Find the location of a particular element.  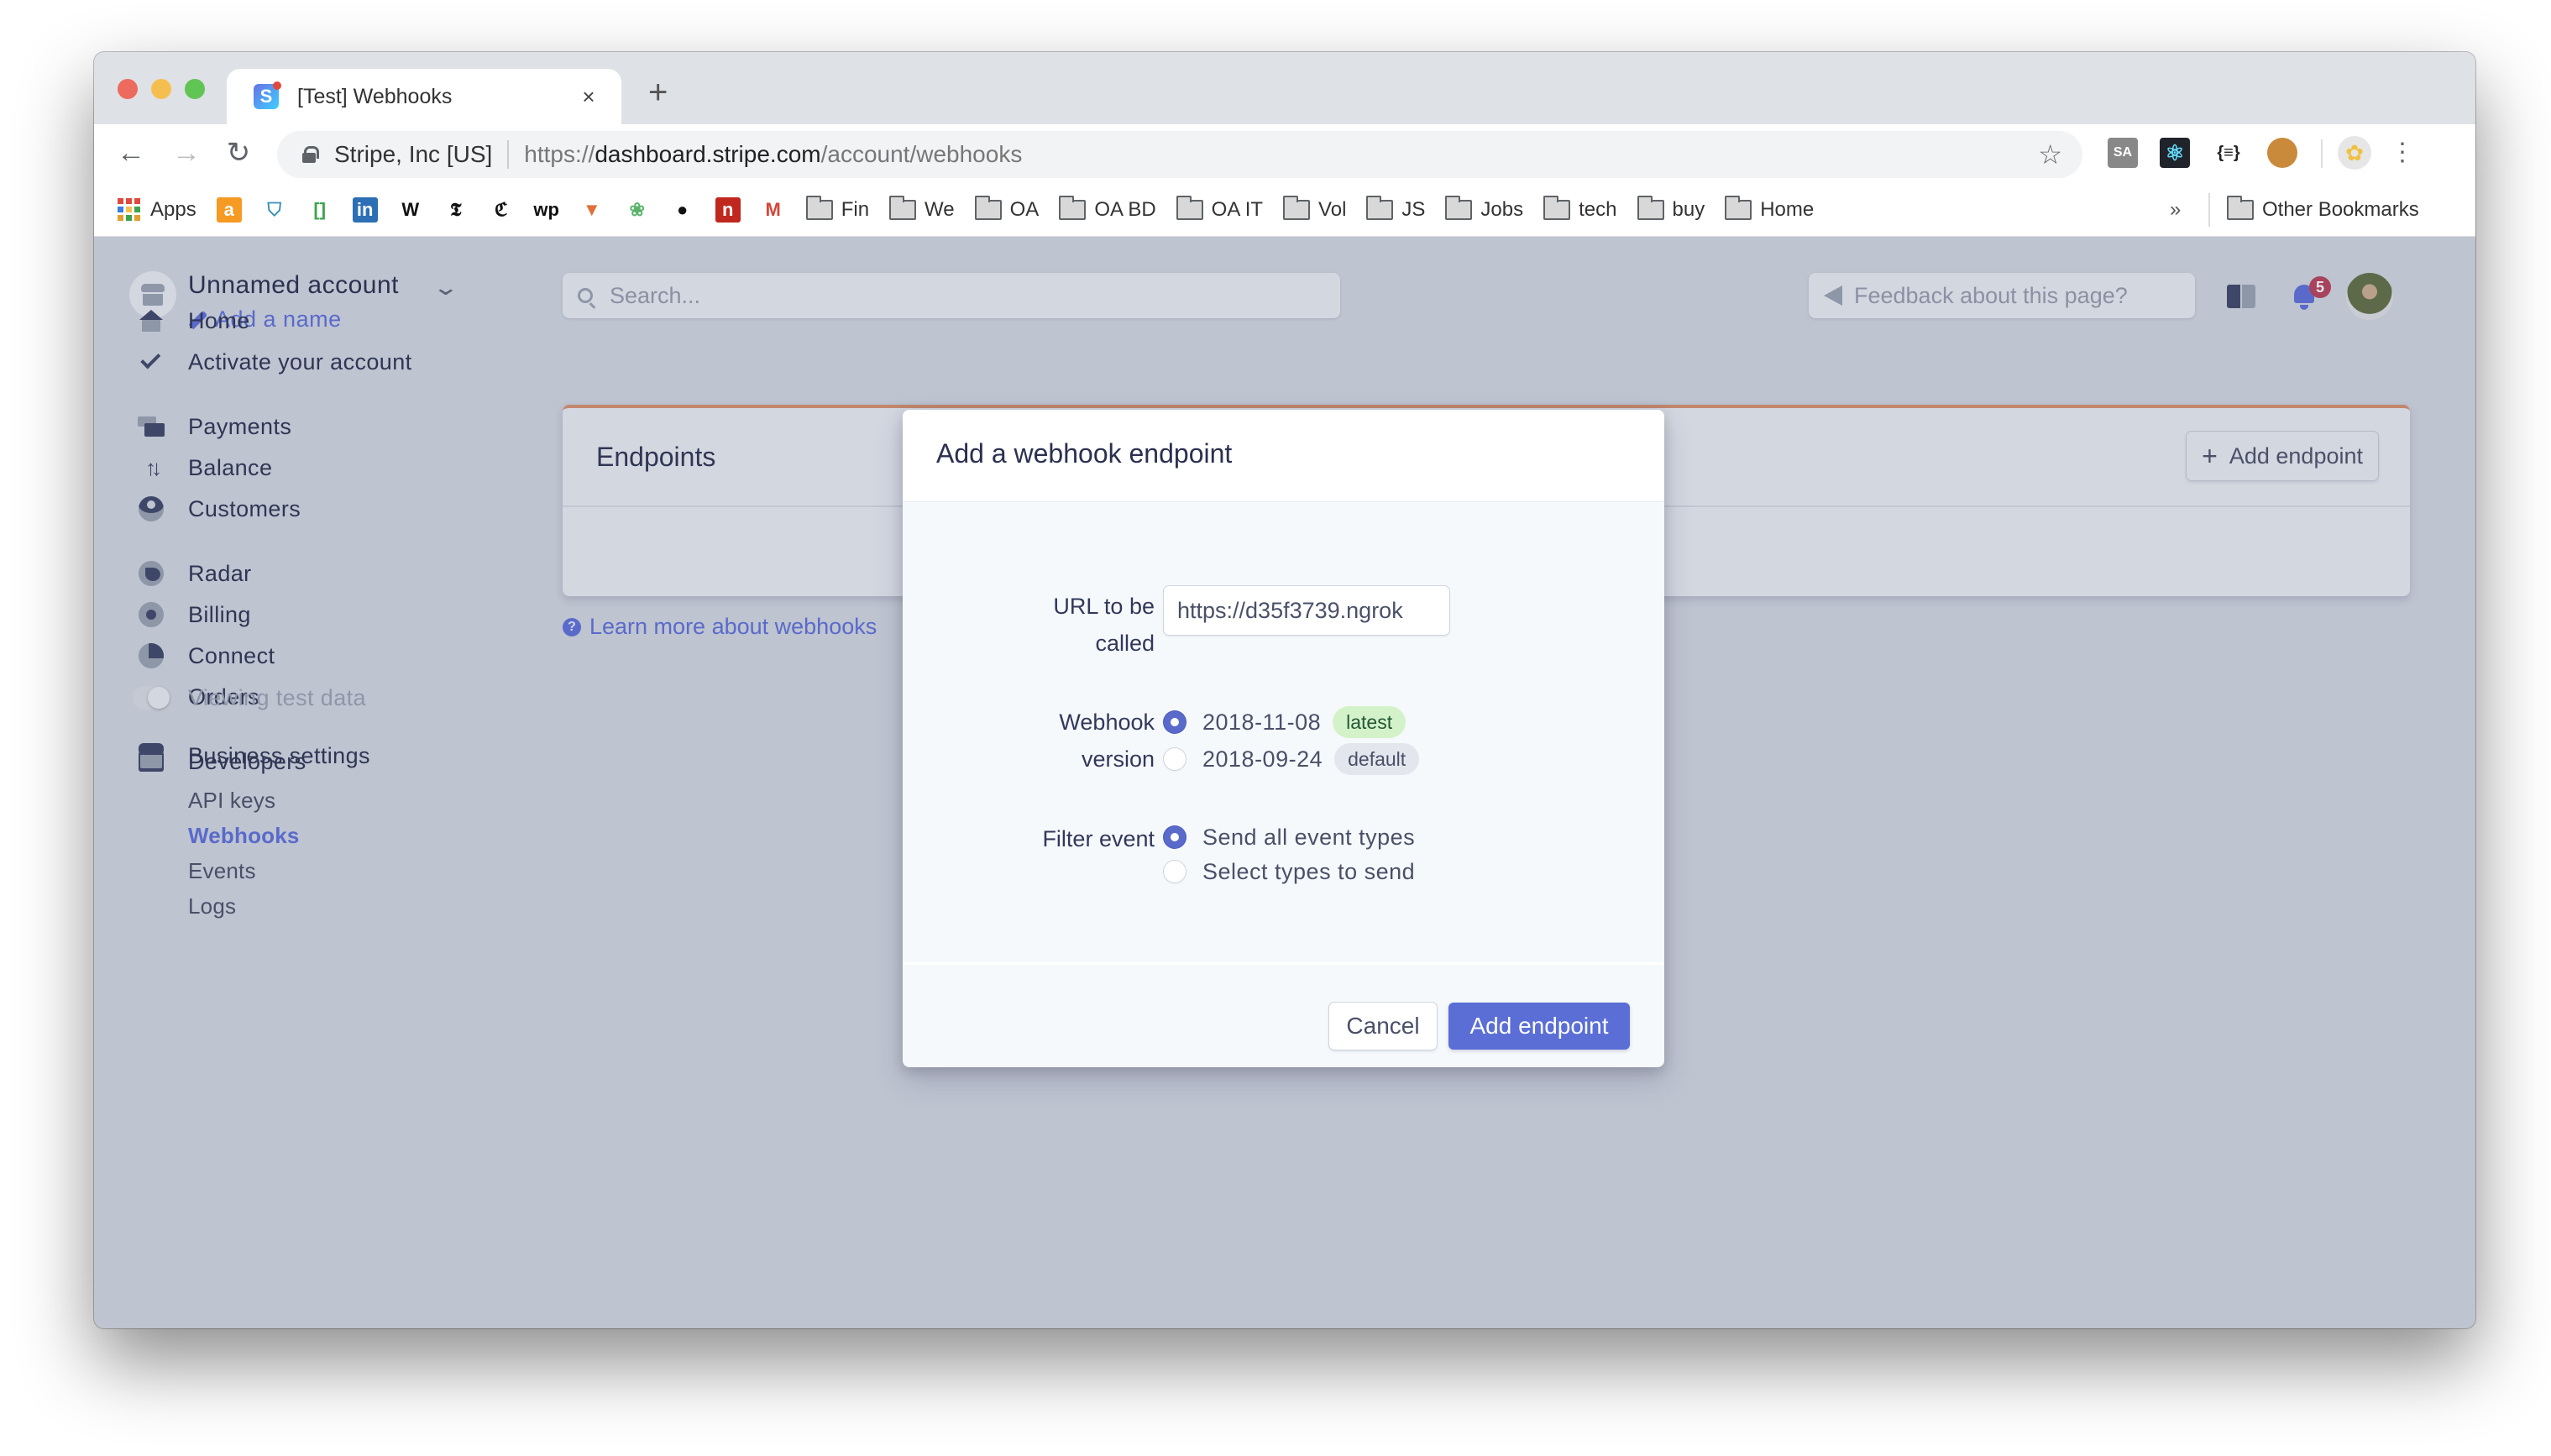

chevron-down-icon: ⌄ is located at coordinates (446, 288).